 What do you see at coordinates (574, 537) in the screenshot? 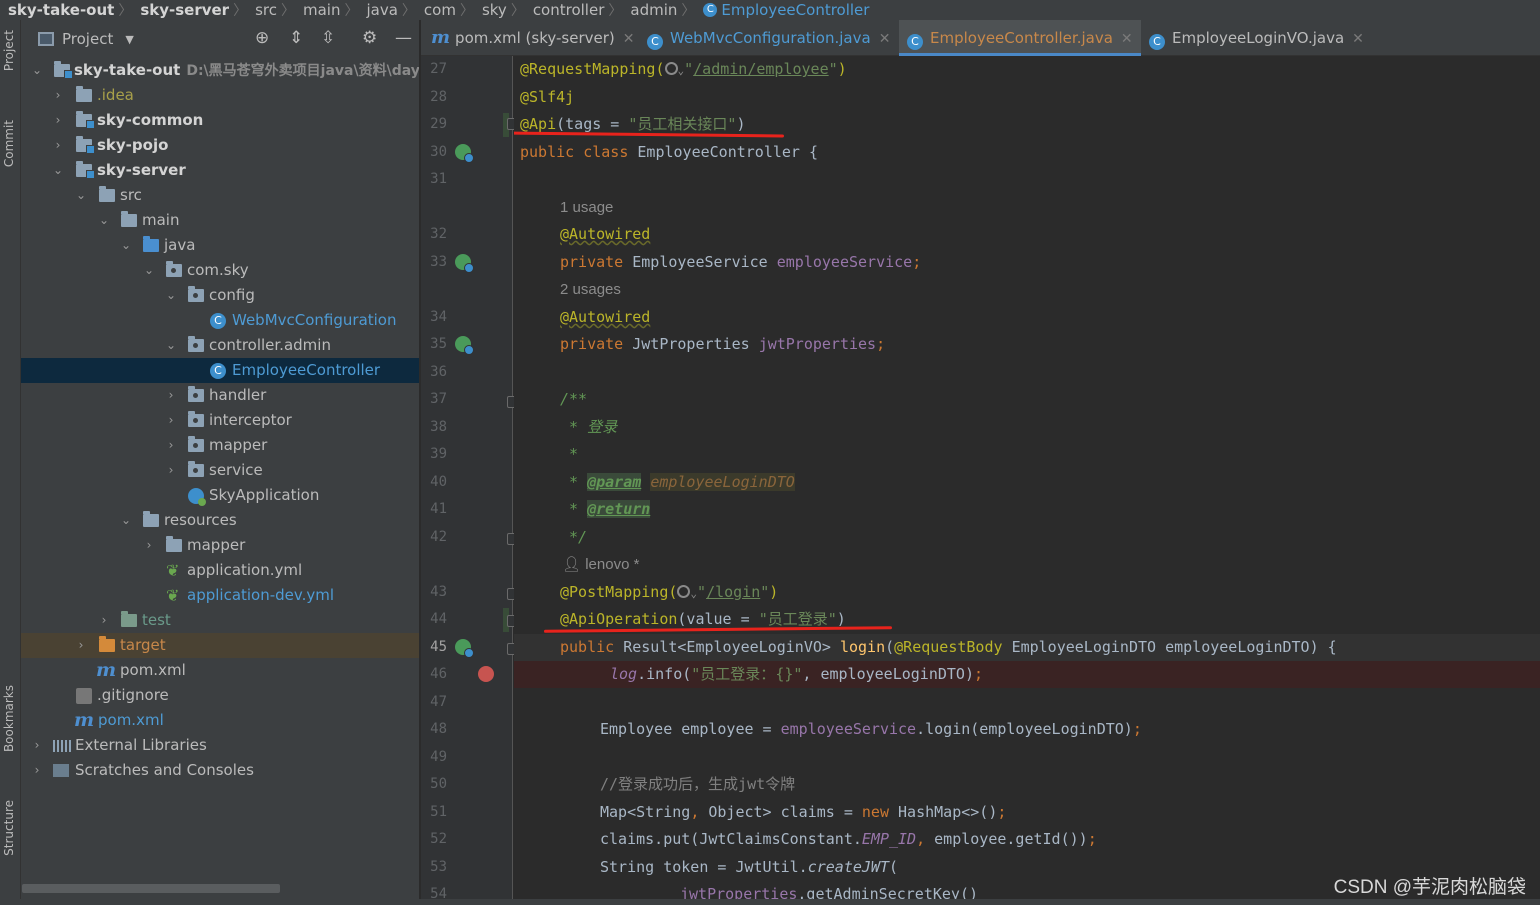
I see `code-token: */` at bounding box center [574, 537].